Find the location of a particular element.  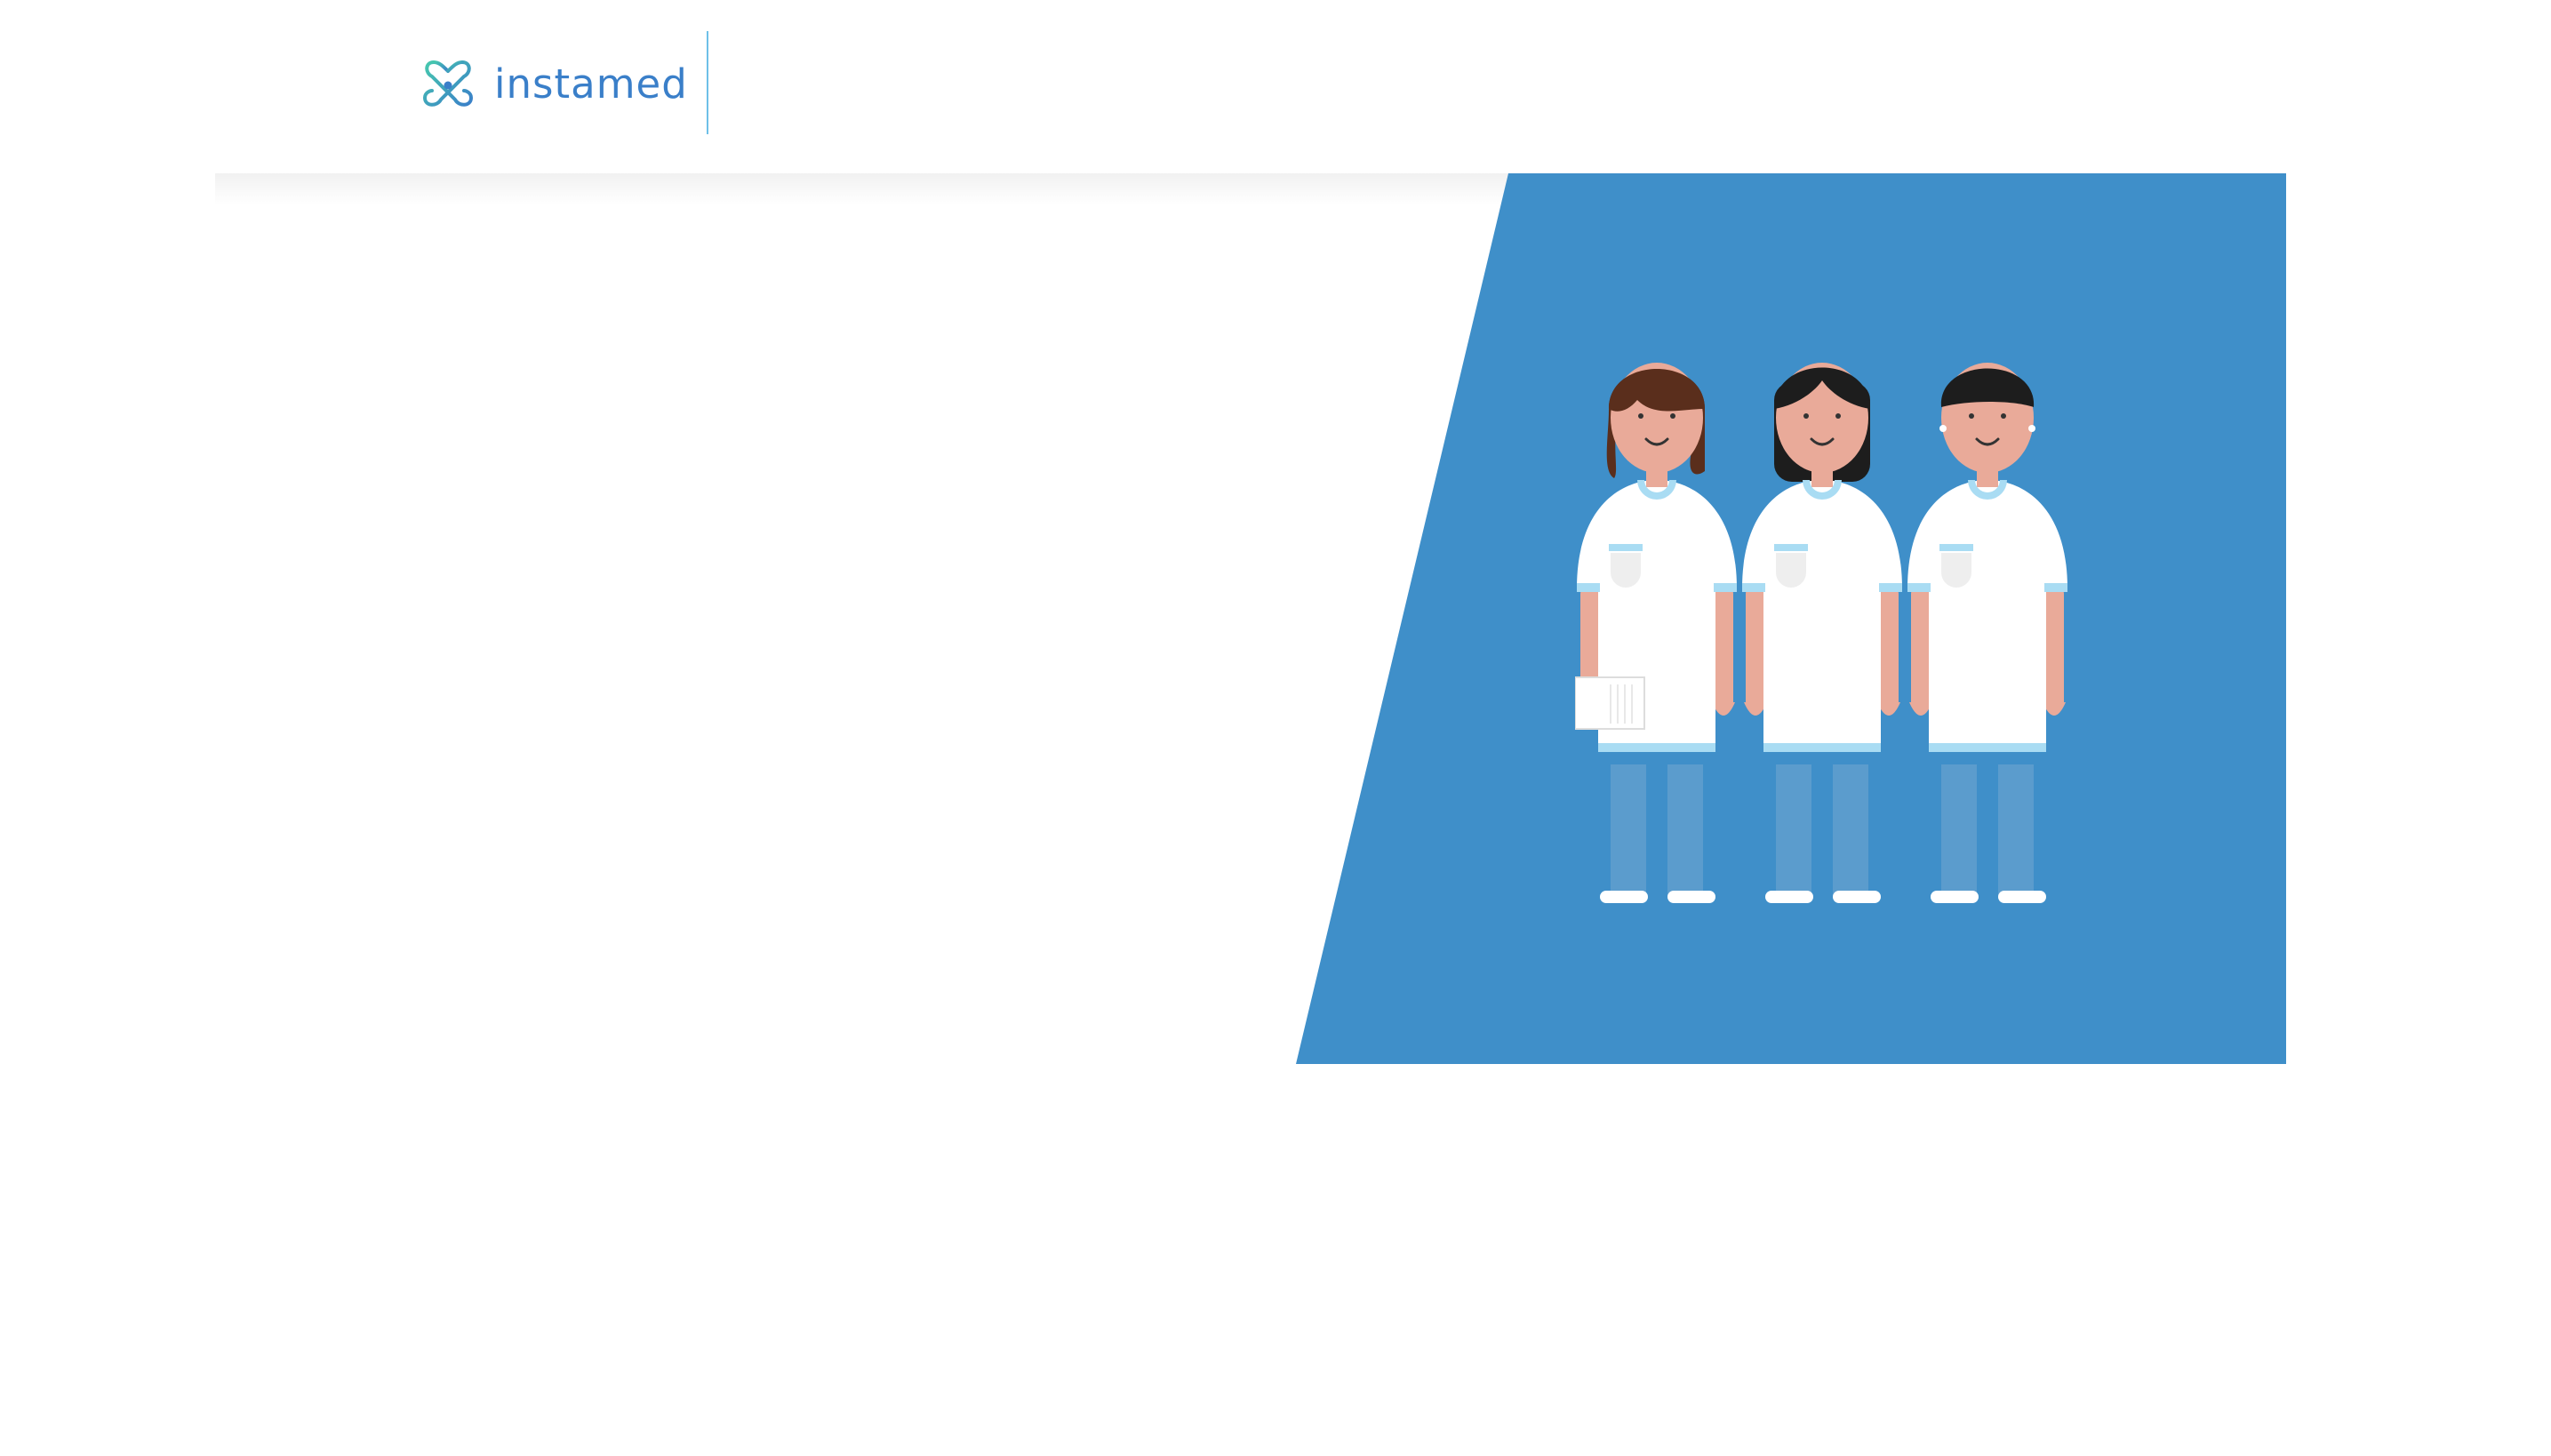

instamed-logo-icon is located at coordinates (448, 83).